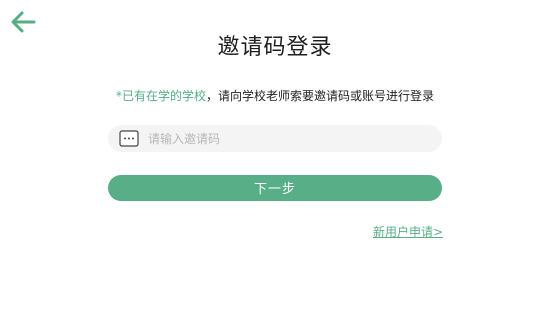 The width and height of the screenshot is (550, 309). Describe the element at coordinates (275, 188) in the screenshot. I see `next-step-button: 下一步` at that location.